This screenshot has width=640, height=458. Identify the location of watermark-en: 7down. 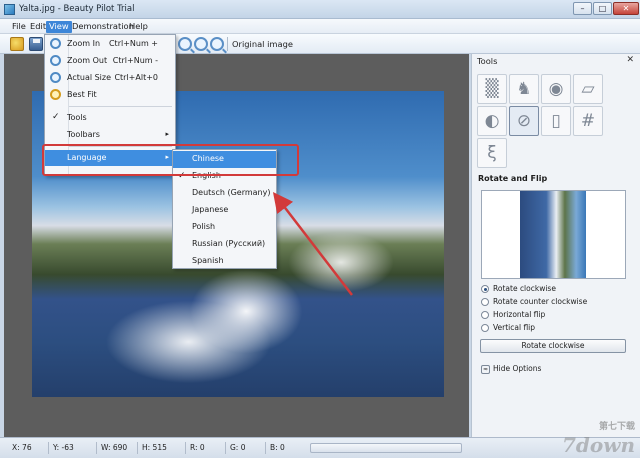
(598, 445).